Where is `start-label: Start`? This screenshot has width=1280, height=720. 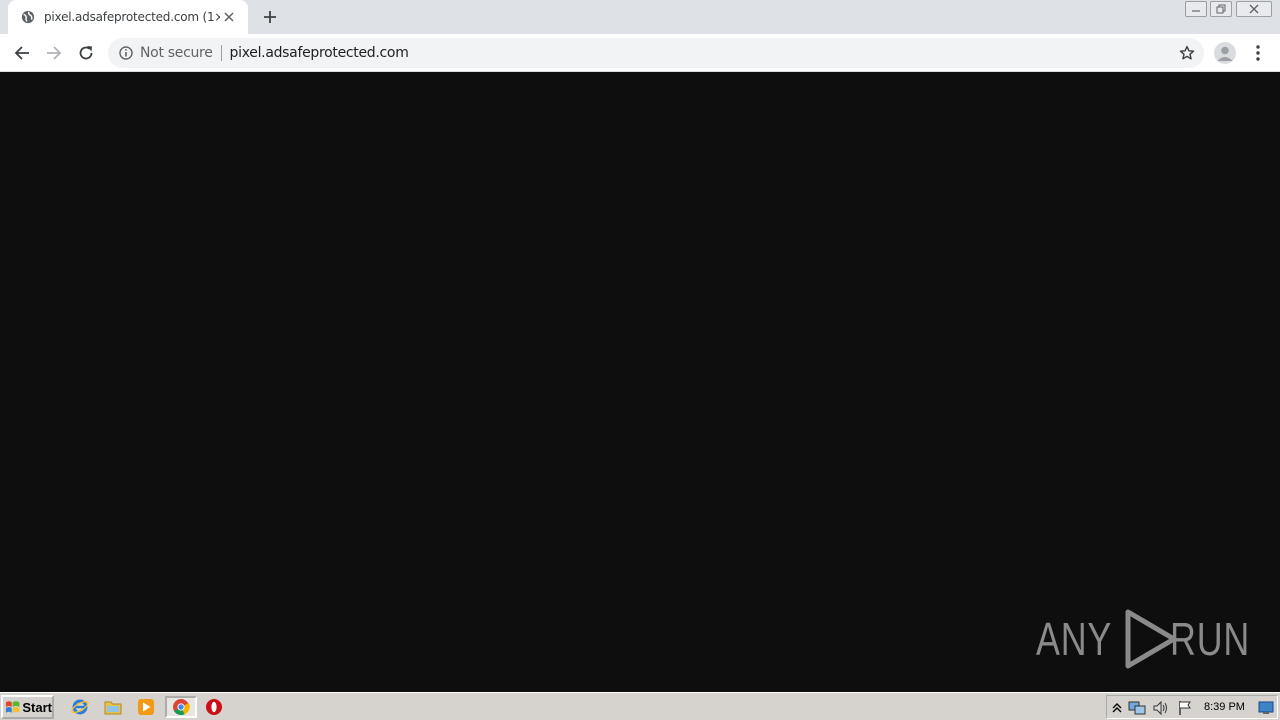
start-label: Start is located at coordinates (37, 707).